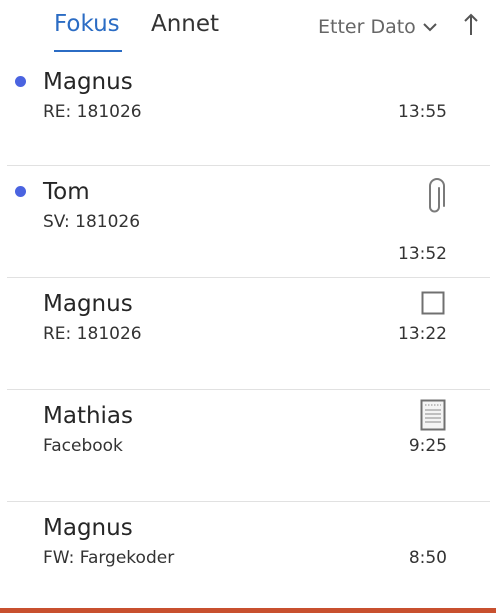  I want to click on tab-annet: Annet, so click(185, 24).